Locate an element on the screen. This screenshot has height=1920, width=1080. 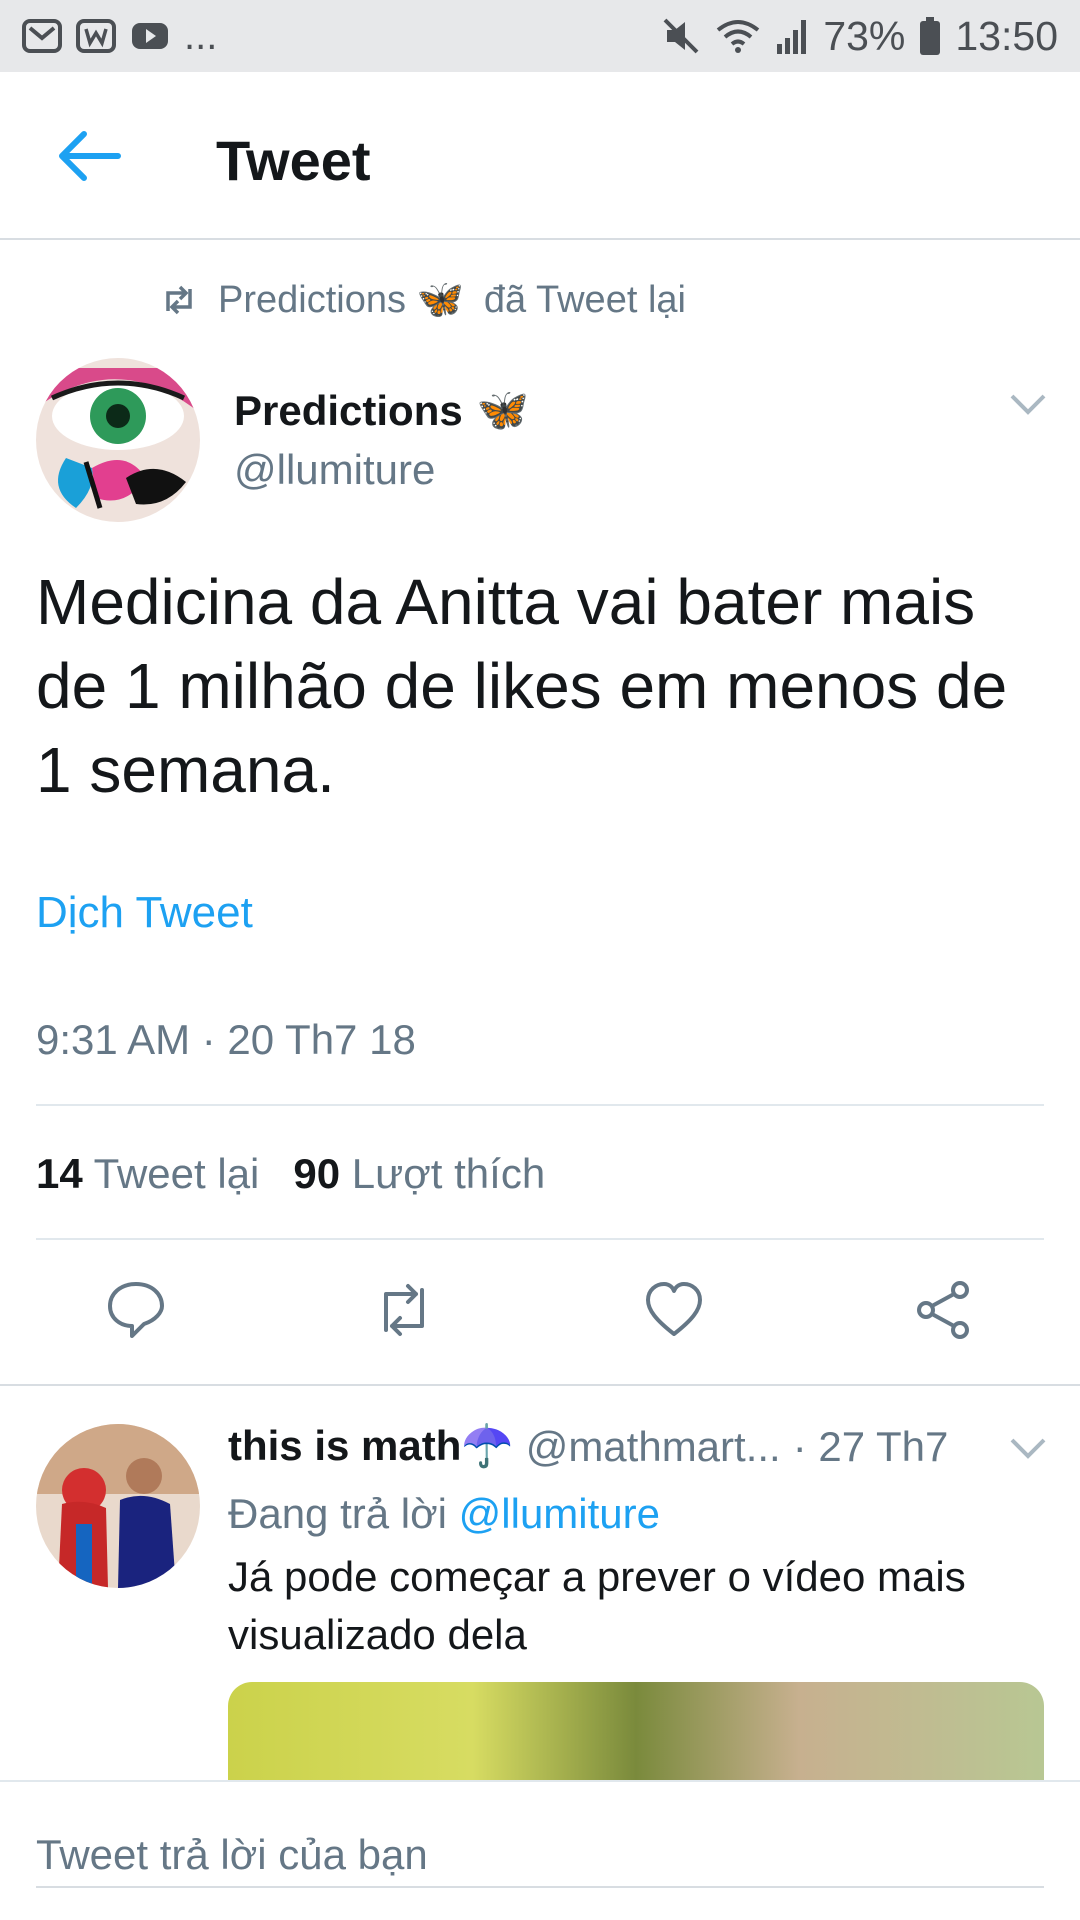
share-icon is located at coordinates (944, 1310).